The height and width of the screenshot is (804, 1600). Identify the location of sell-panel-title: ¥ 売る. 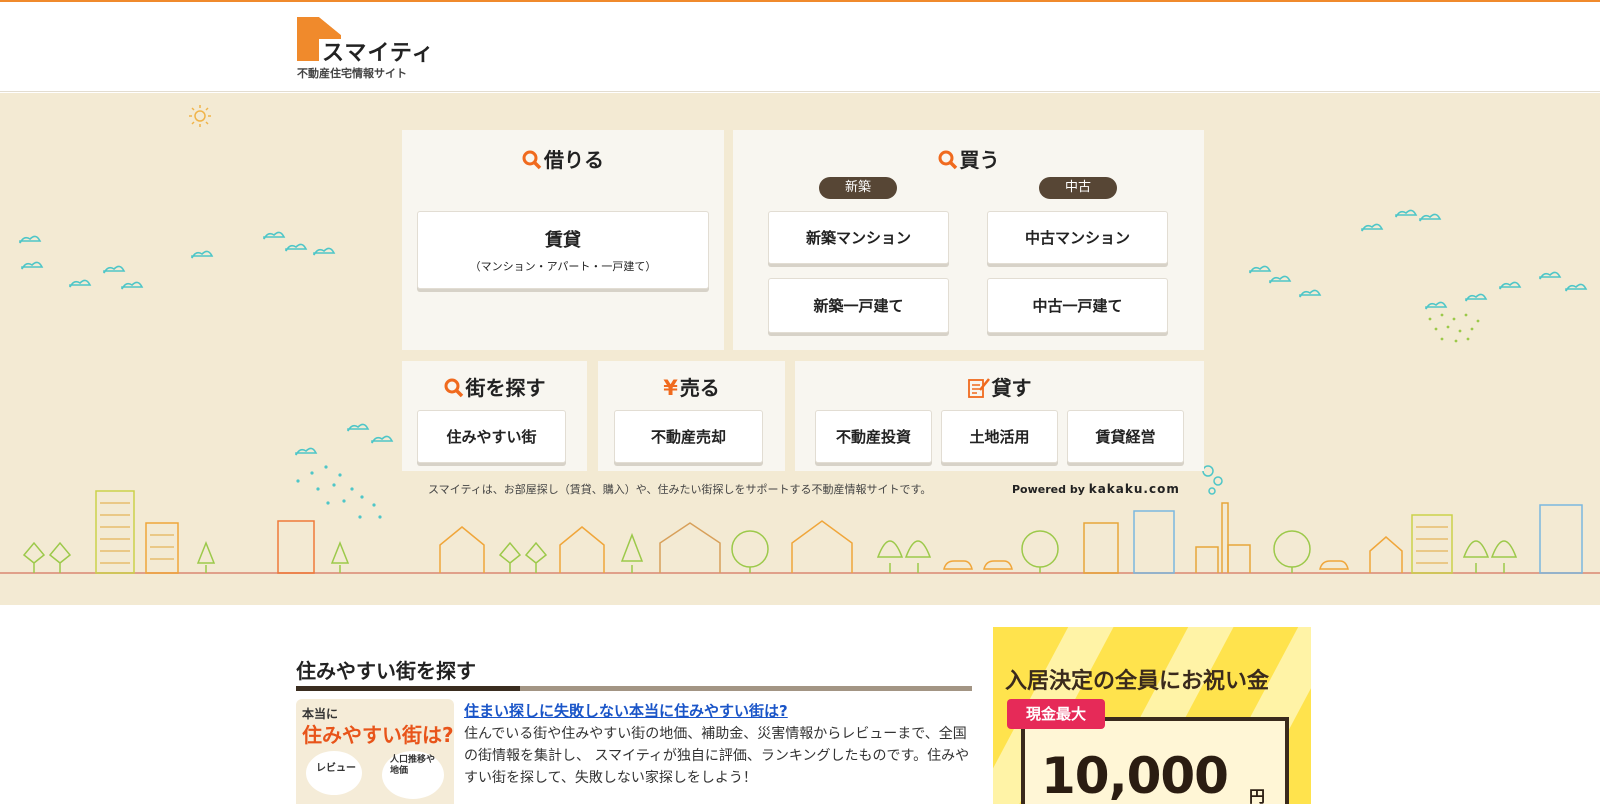
(691, 386).